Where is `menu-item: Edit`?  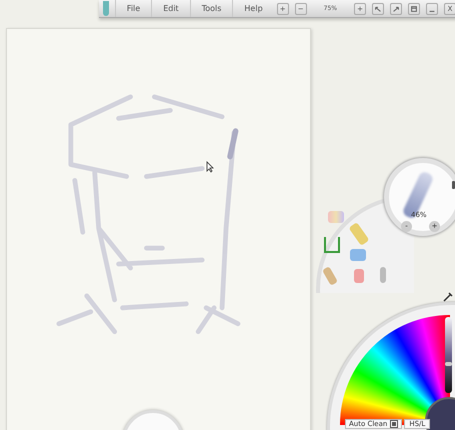 menu-item: Edit is located at coordinates (170, 8).